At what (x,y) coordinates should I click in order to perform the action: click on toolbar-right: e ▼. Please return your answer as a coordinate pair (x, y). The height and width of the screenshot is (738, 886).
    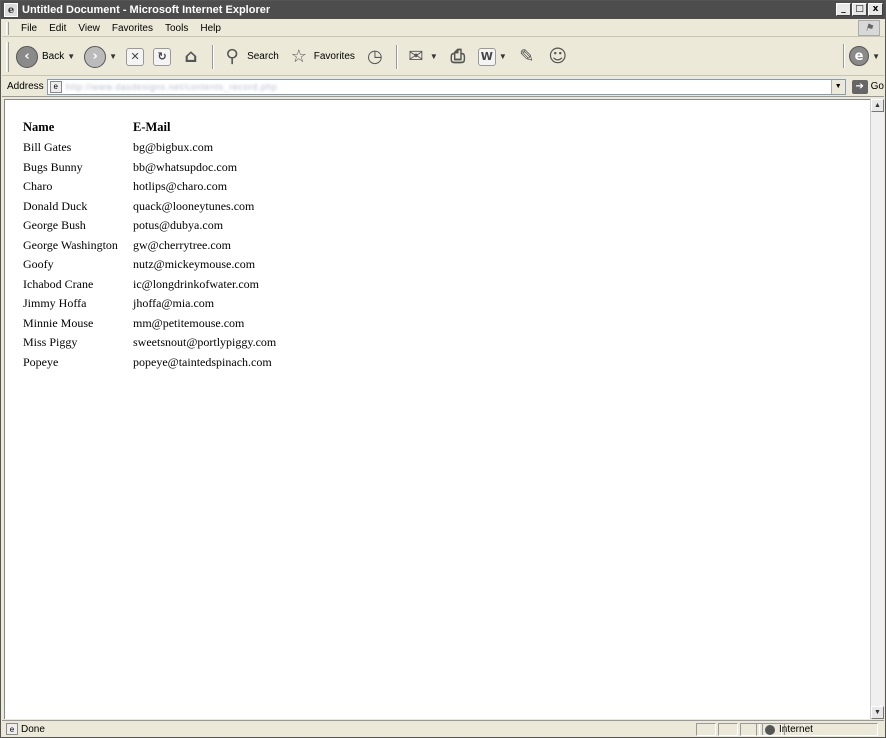
    Looking at the image, I should click on (859, 56).